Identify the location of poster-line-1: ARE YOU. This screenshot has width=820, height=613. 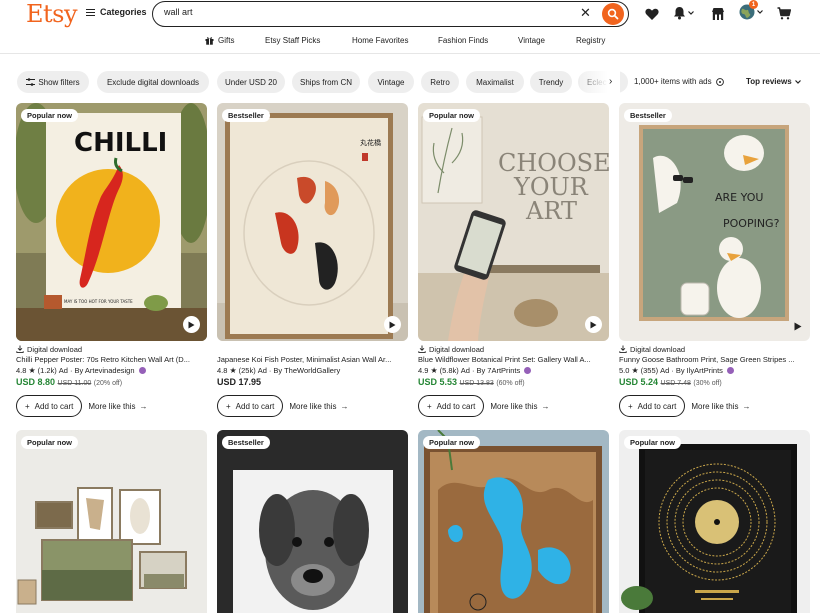
(739, 197).